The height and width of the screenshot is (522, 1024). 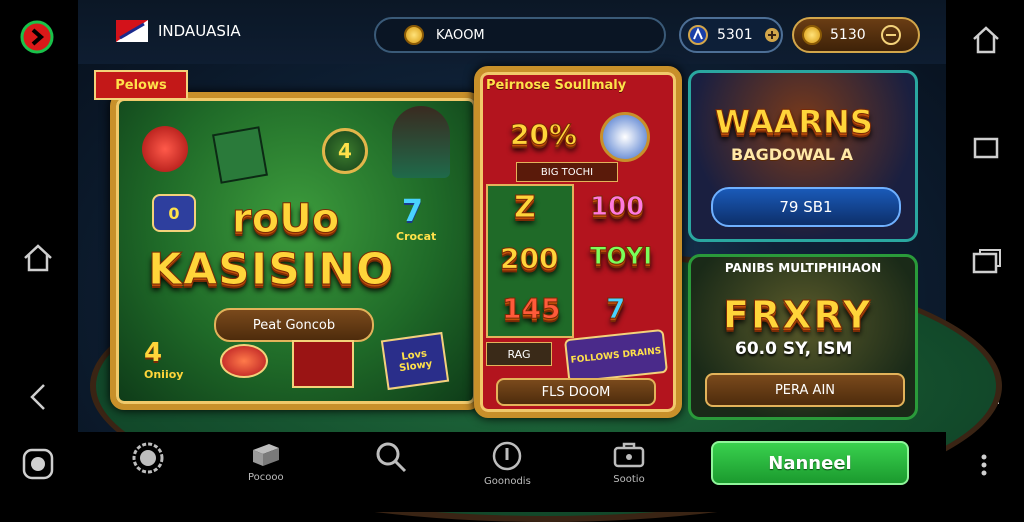 I want to click on nav-item-games: Goonodis, so click(x=507, y=463).